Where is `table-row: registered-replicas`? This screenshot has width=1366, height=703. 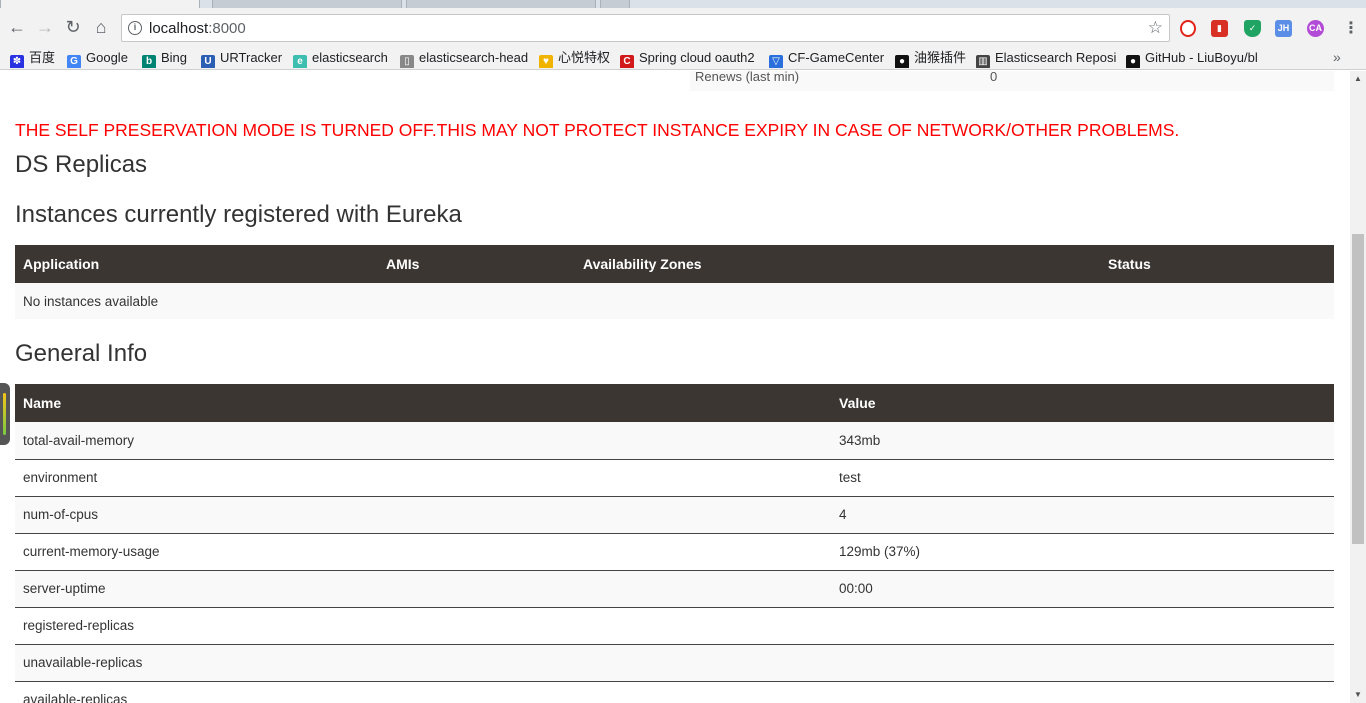 table-row: registered-replicas is located at coordinates (674, 626).